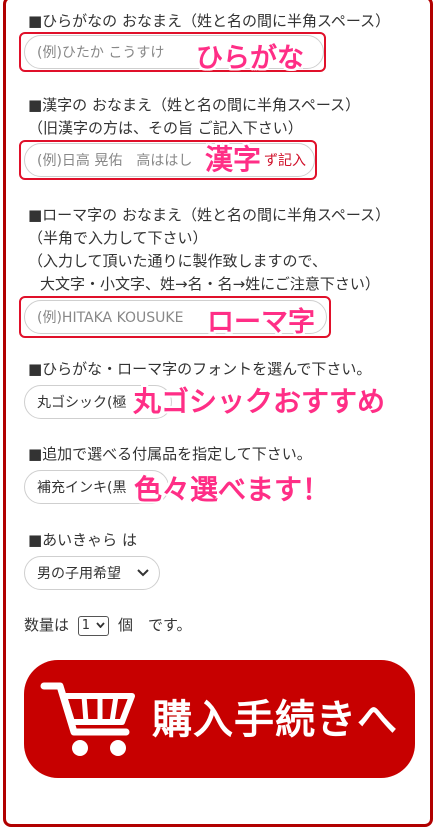  Describe the element at coordinates (194, 105) in the screenshot. I see `kanji-label: ■漢字の おなまえ（姓と名の間に半角スペース）` at that location.